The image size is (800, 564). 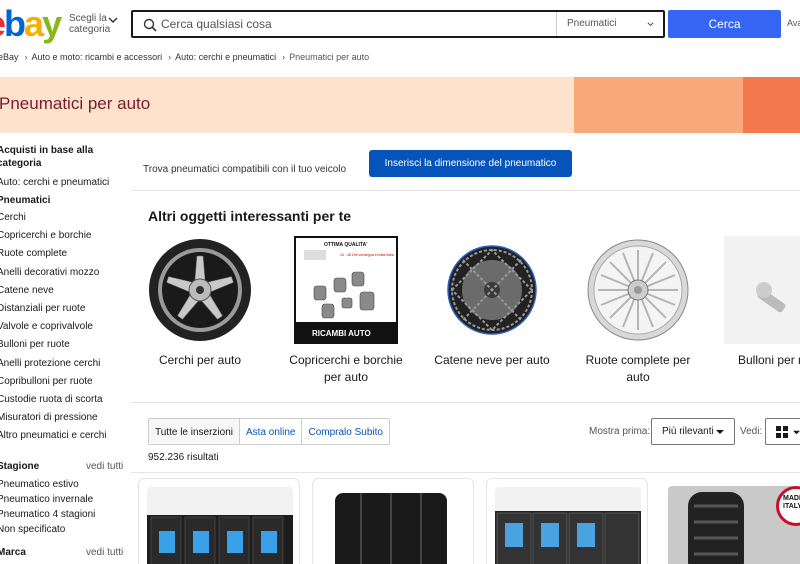 What do you see at coordinates (592, 23) in the screenshot?
I see `search-category-value: Pneumatici` at bounding box center [592, 23].